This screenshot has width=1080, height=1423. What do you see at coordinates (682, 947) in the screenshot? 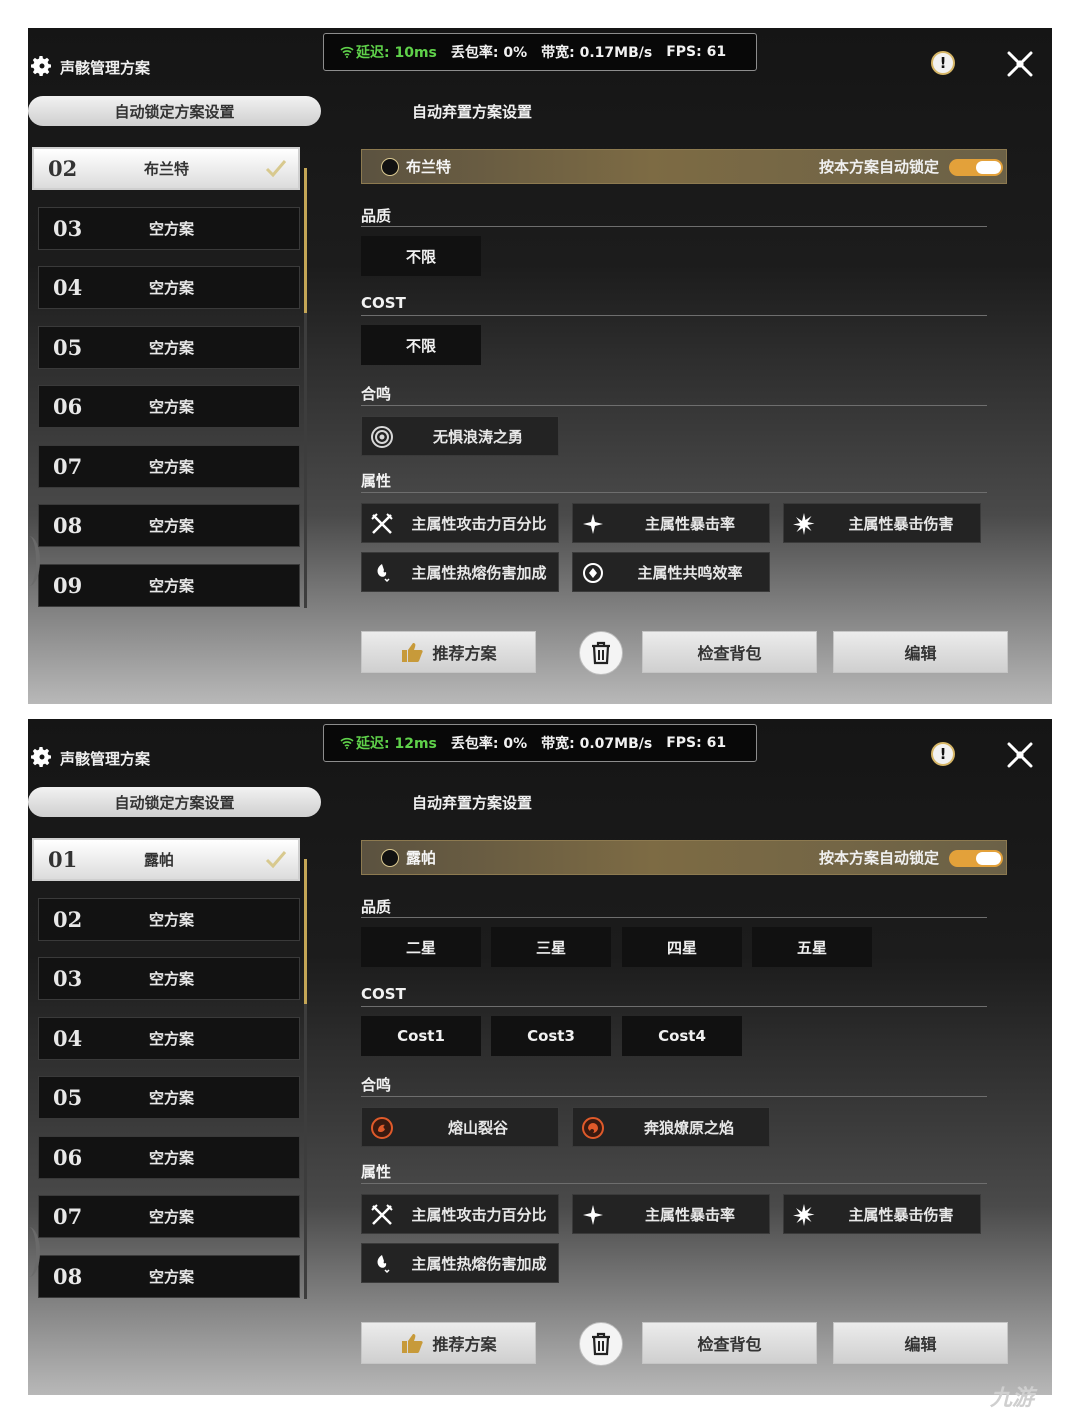
I see `quality-option-4star: 四星` at bounding box center [682, 947].